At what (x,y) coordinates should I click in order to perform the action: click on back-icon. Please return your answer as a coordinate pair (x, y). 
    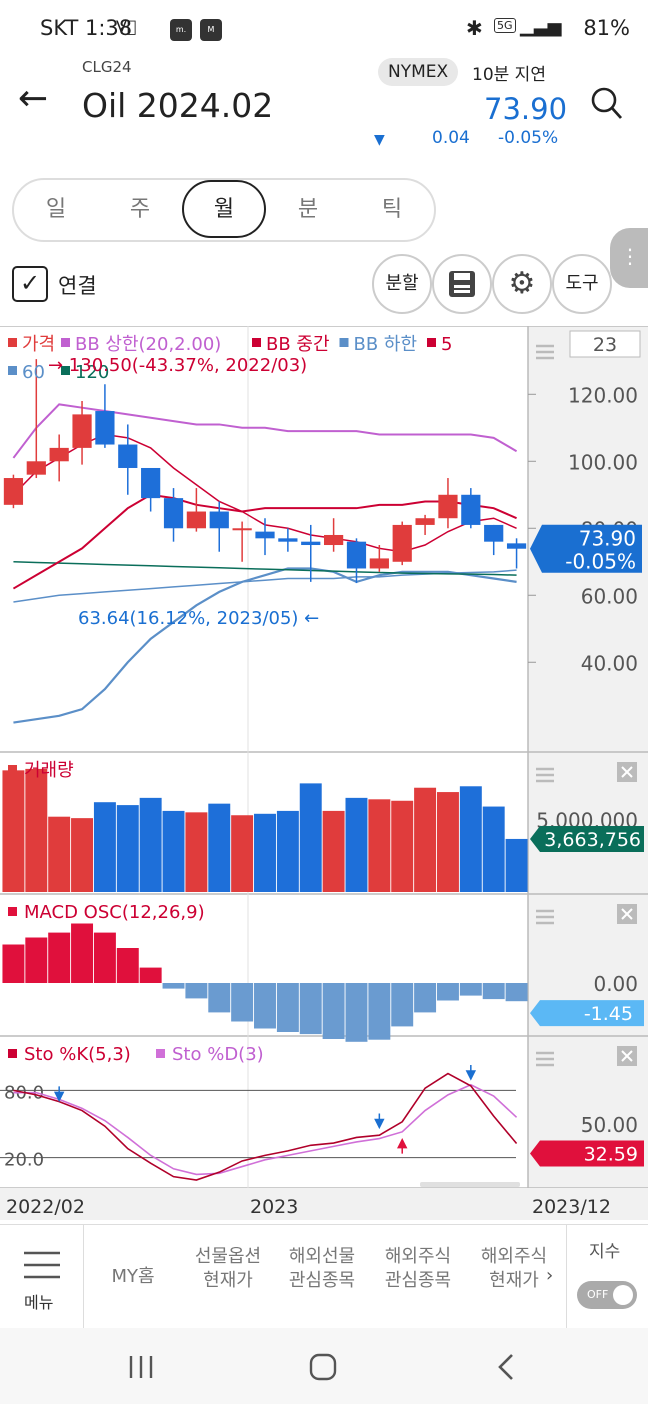
    Looking at the image, I should click on (506, 1367).